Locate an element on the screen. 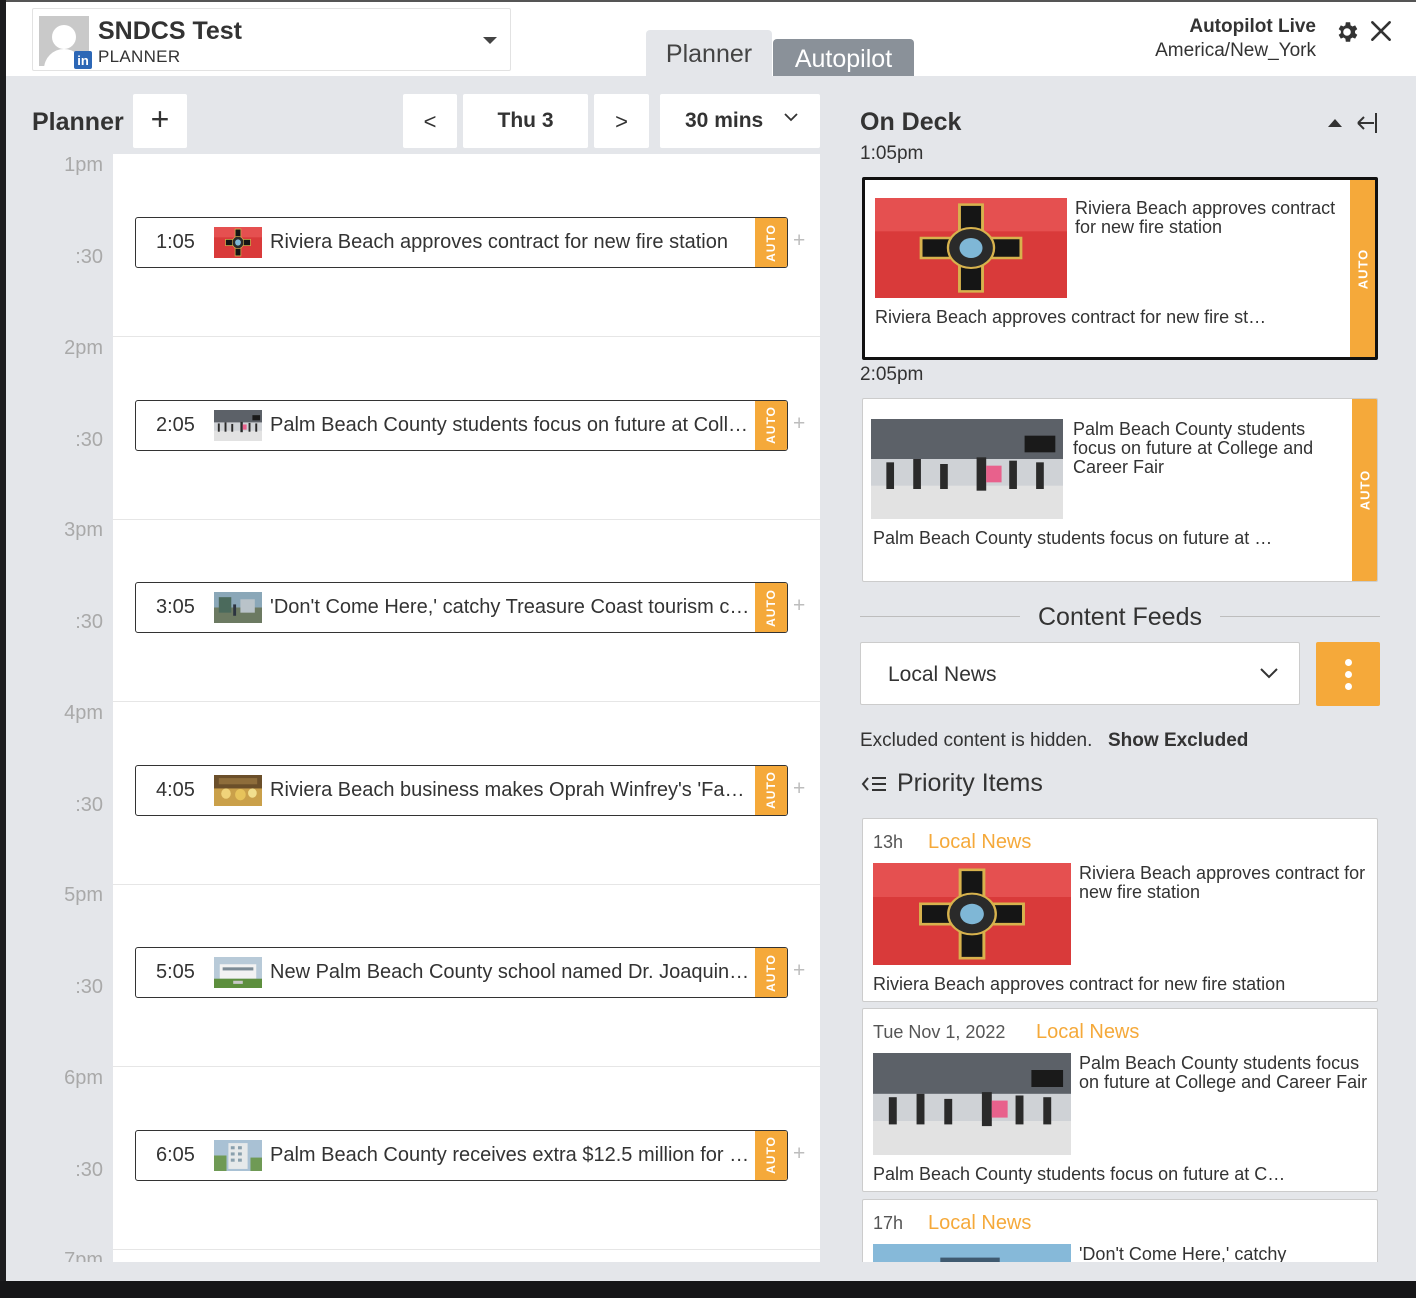 This screenshot has width=1416, height=1298. feed-select: Local News is located at coordinates (1080, 673).